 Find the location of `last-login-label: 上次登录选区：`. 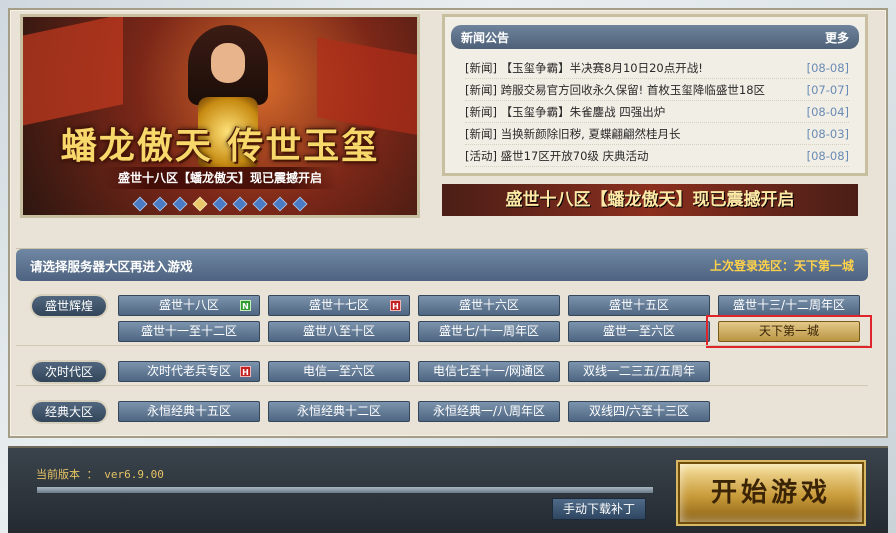

last-login-label: 上次登录选区： is located at coordinates (751, 265).